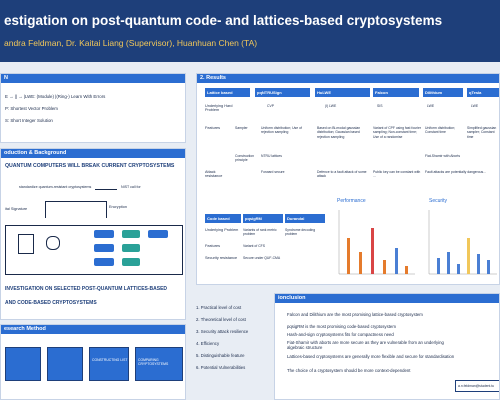 The image size is (500, 400). Describe the element at coordinates (222, 331) in the screenshot. I see `rq-3: 3. Security attack resilience` at that location.